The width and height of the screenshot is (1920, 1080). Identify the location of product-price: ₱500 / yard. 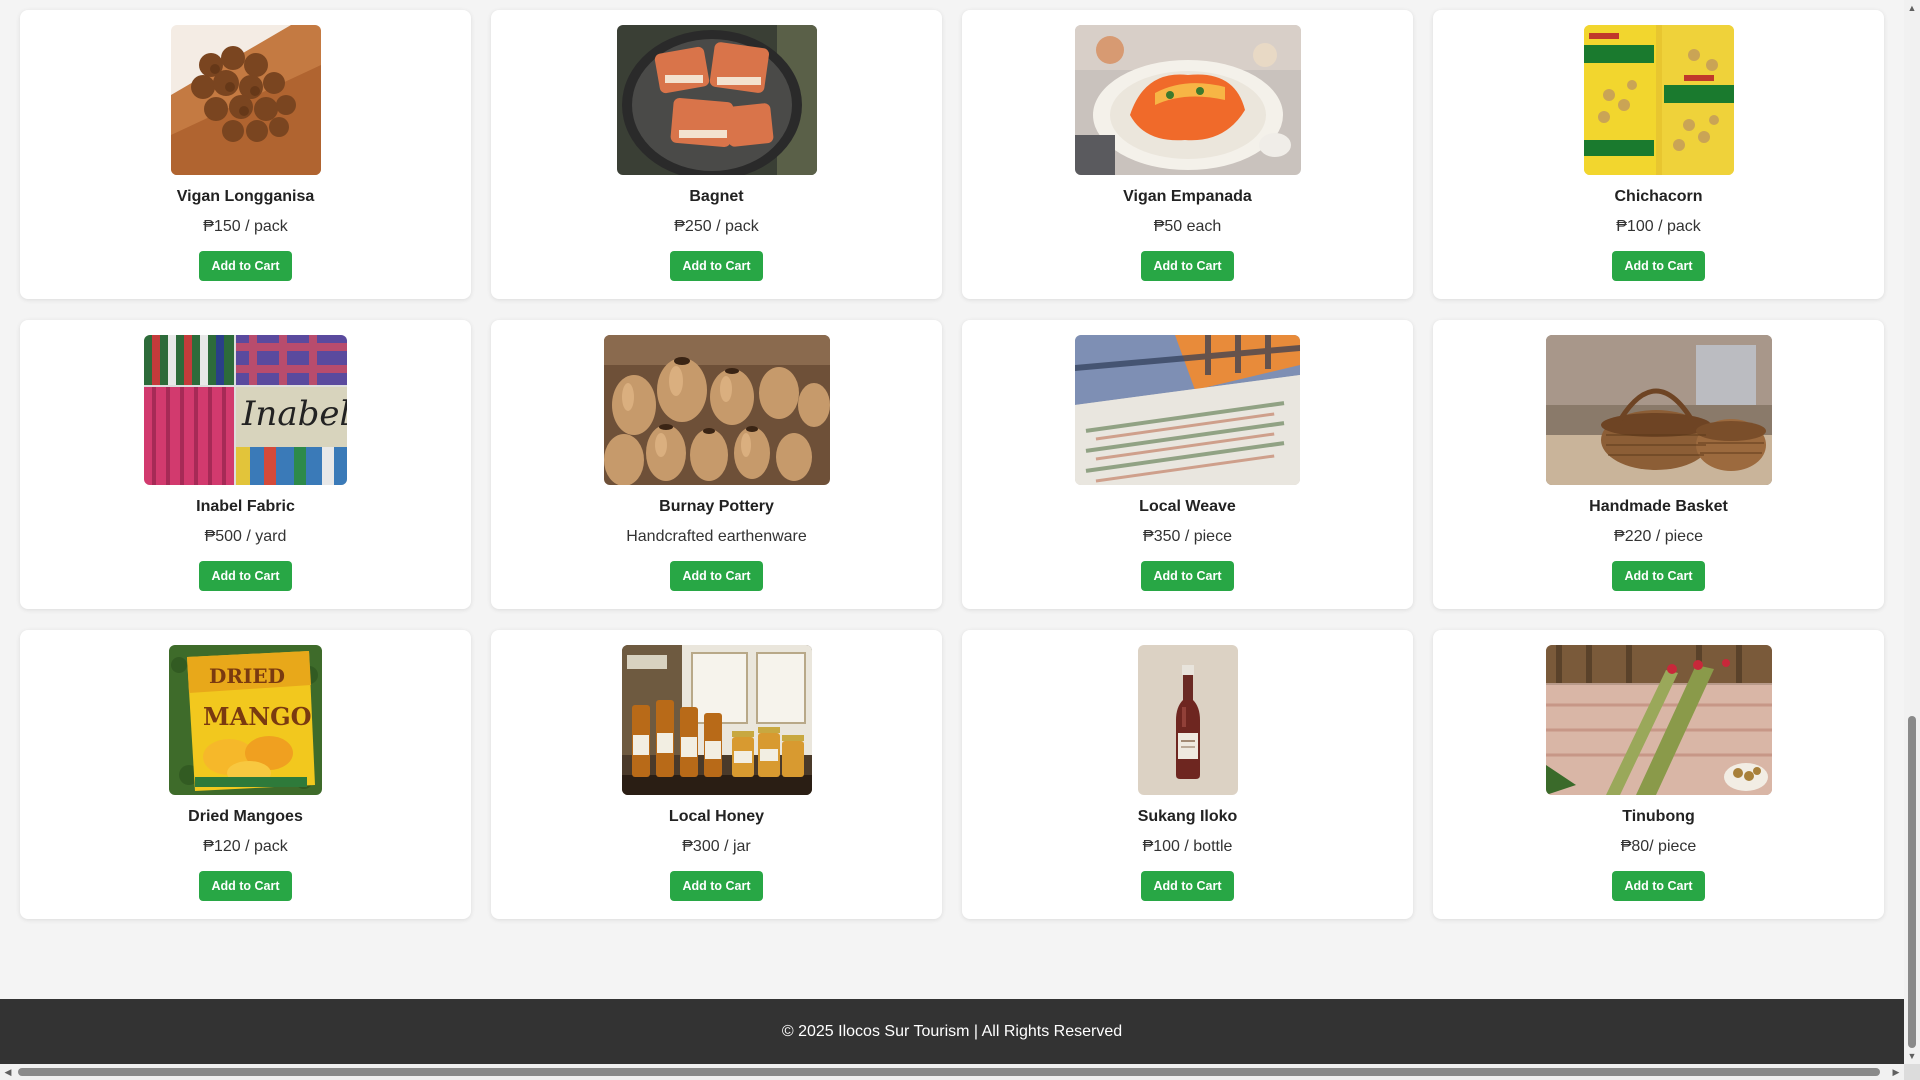
(245, 536).